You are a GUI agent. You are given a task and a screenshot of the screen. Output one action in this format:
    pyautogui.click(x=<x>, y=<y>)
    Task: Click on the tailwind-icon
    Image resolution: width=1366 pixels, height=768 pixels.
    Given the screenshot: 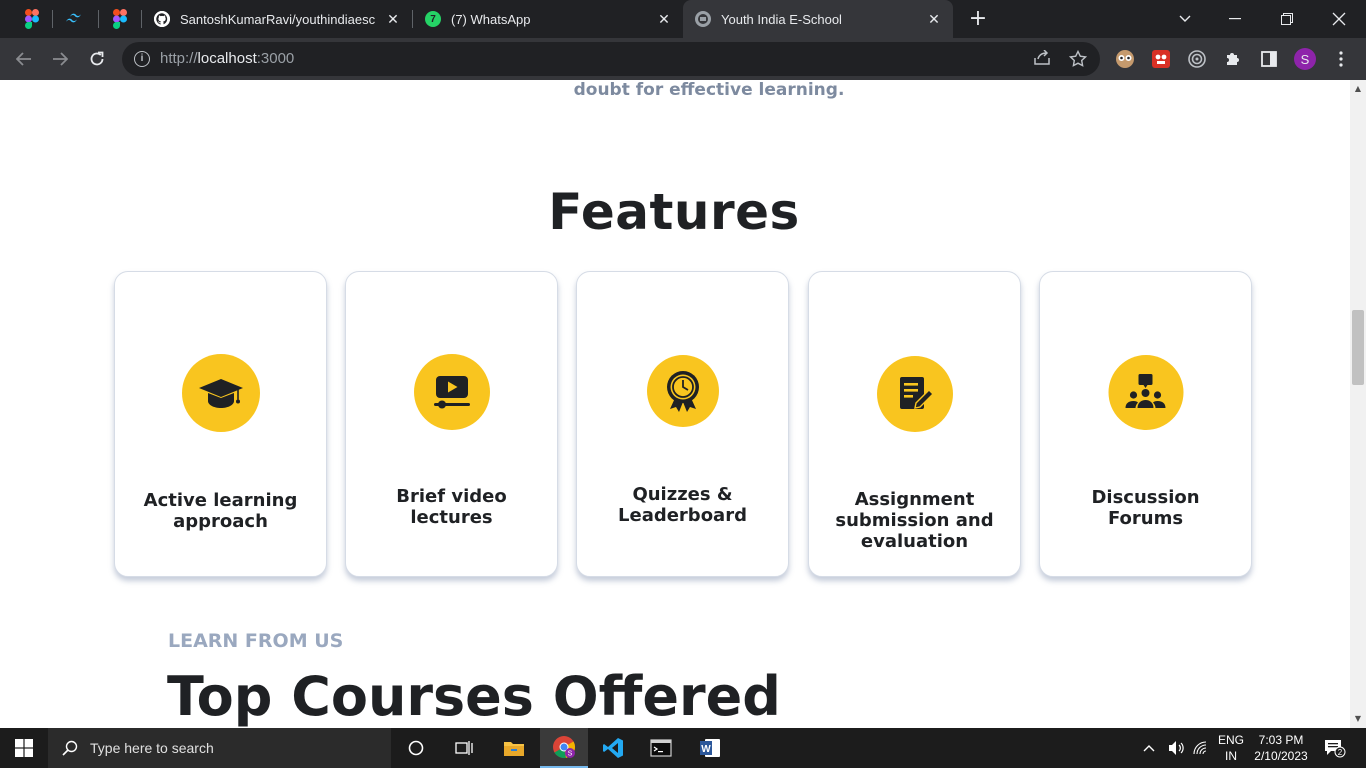 What is the action you would take?
    pyautogui.click(x=73, y=18)
    